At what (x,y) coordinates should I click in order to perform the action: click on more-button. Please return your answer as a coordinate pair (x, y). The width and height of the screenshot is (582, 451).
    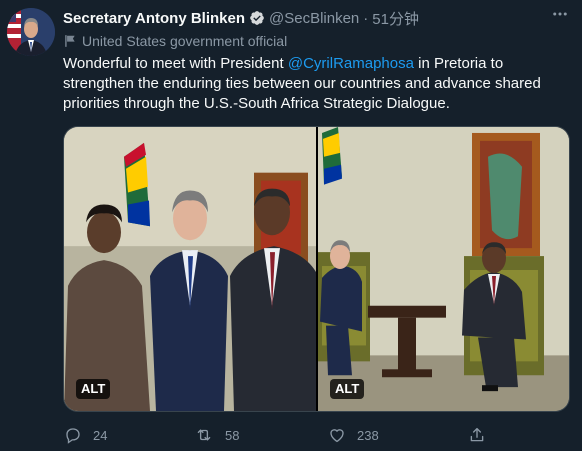
    Looking at the image, I should click on (560, 14).